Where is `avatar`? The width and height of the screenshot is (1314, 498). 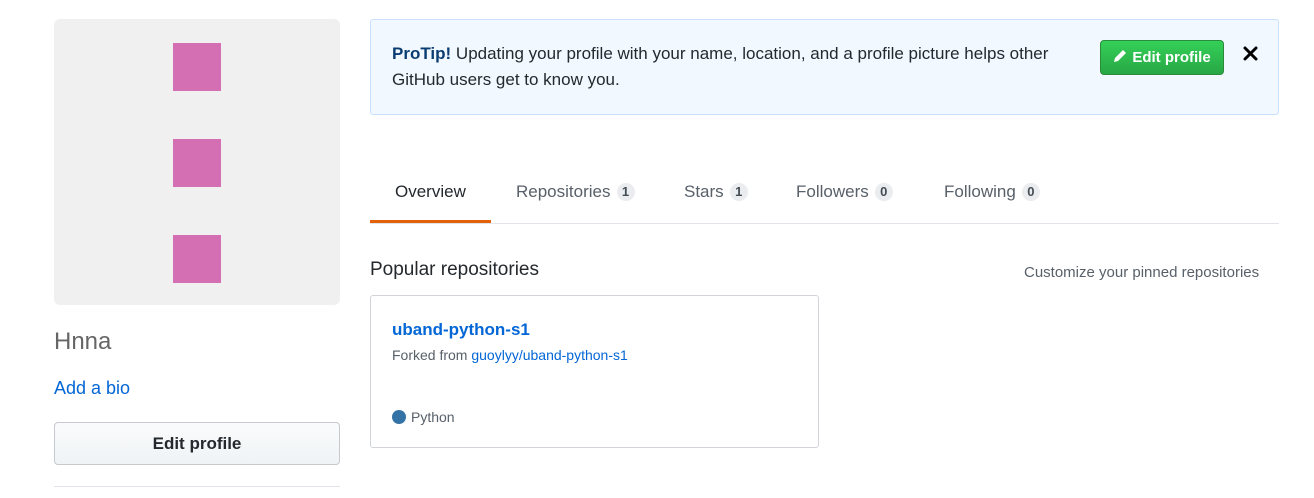
avatar is located at coordinates (197, 162).